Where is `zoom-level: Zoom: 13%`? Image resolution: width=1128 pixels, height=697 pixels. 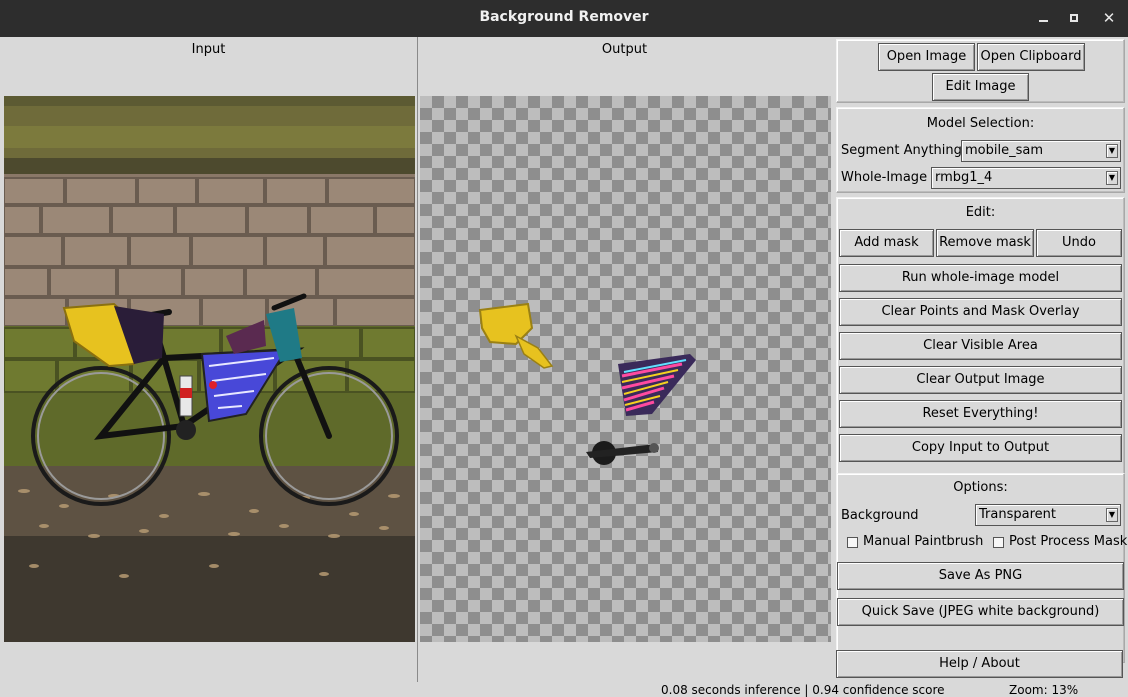
zoom-level: Zoom: 13% is located at coordinates (1044, 690).